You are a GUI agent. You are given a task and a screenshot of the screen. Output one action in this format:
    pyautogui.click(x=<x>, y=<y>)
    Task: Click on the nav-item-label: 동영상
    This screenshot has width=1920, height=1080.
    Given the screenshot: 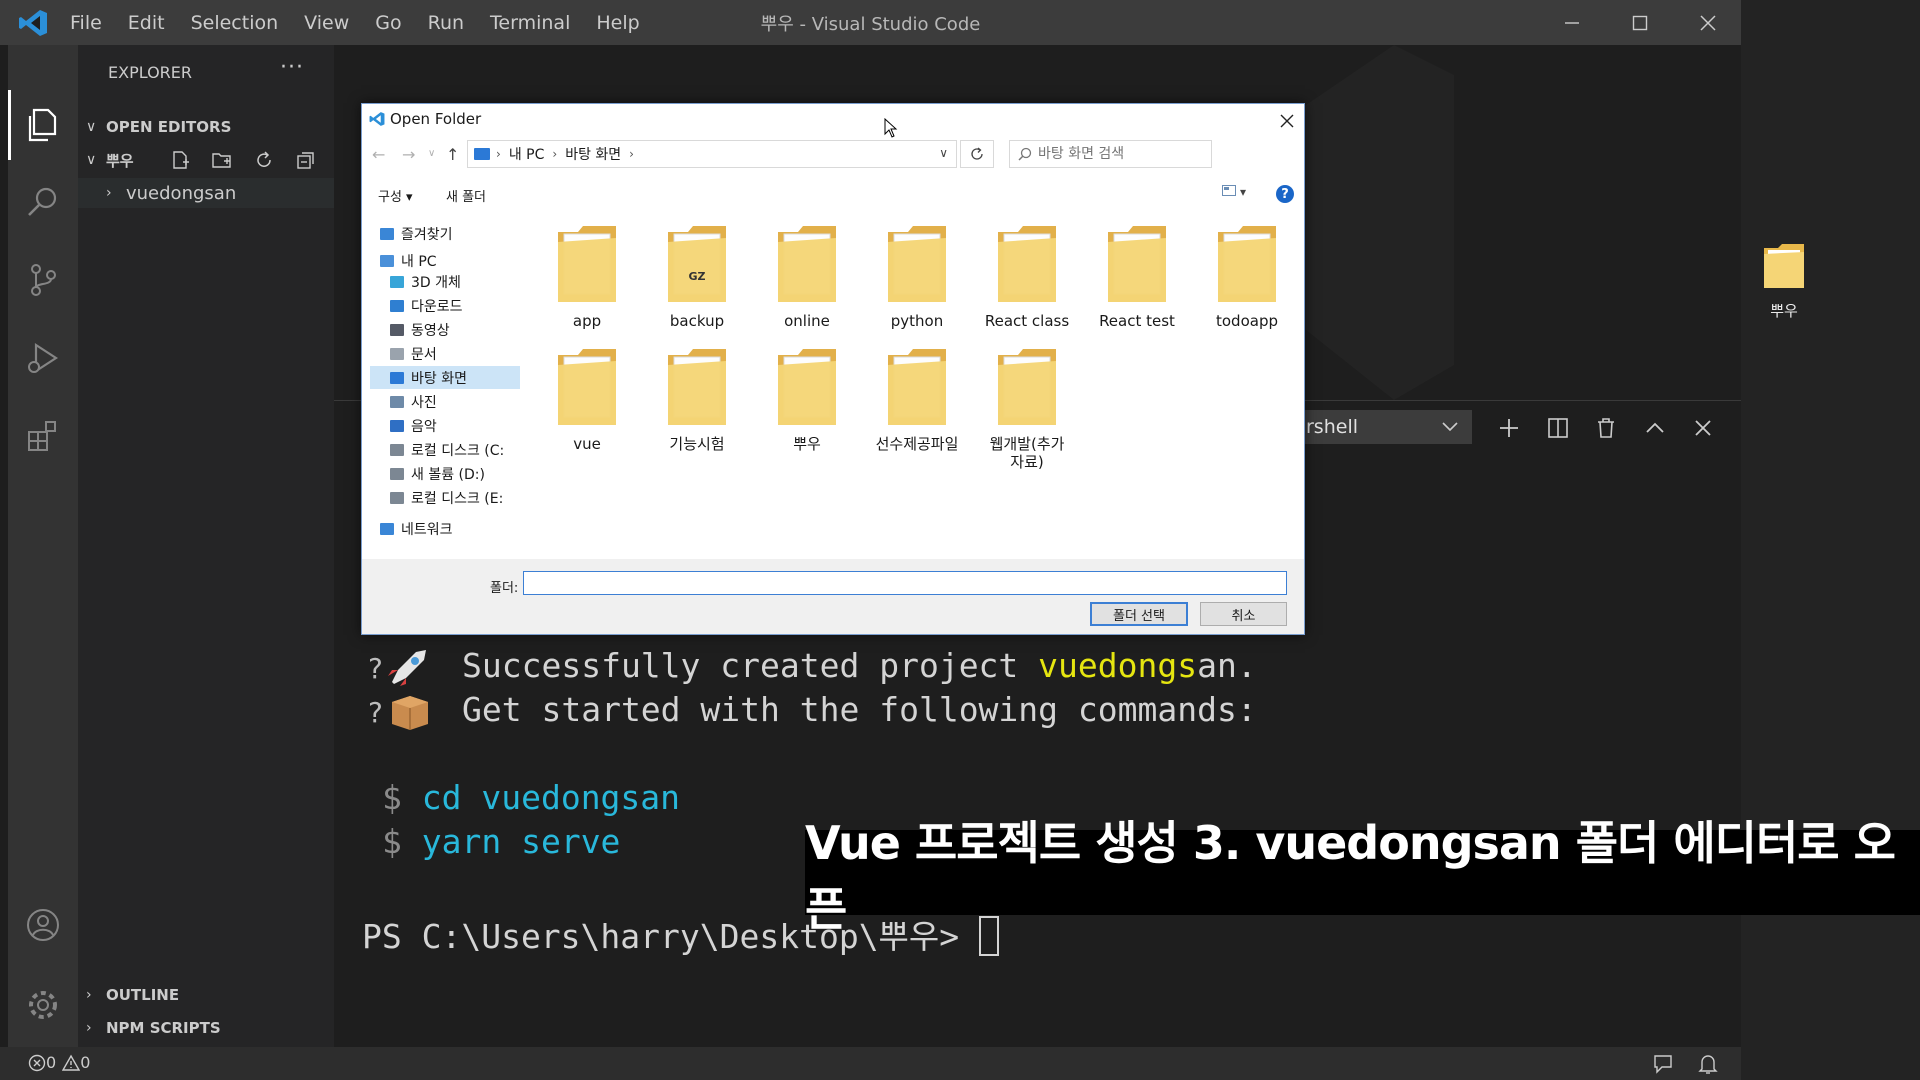 What is the action you would take?
    pyautogui.click(x=430, y=330)
    